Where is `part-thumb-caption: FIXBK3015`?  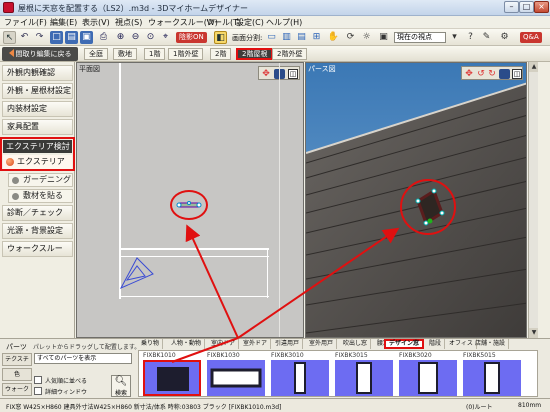 part-thumb-caption: FIXBK3015 is located at coordinates (351, 355).